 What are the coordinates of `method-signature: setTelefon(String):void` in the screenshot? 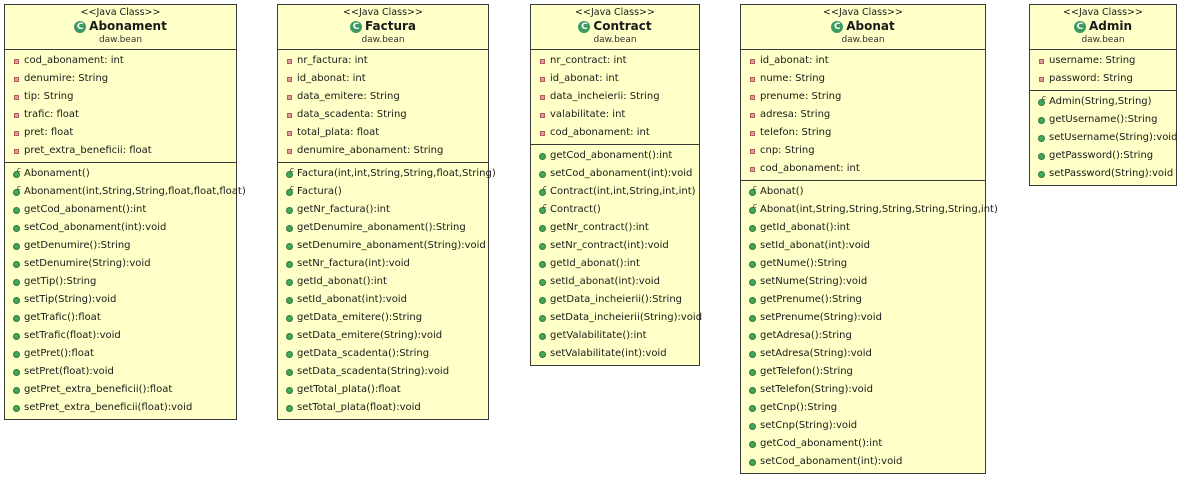 It's located at (816, 389).